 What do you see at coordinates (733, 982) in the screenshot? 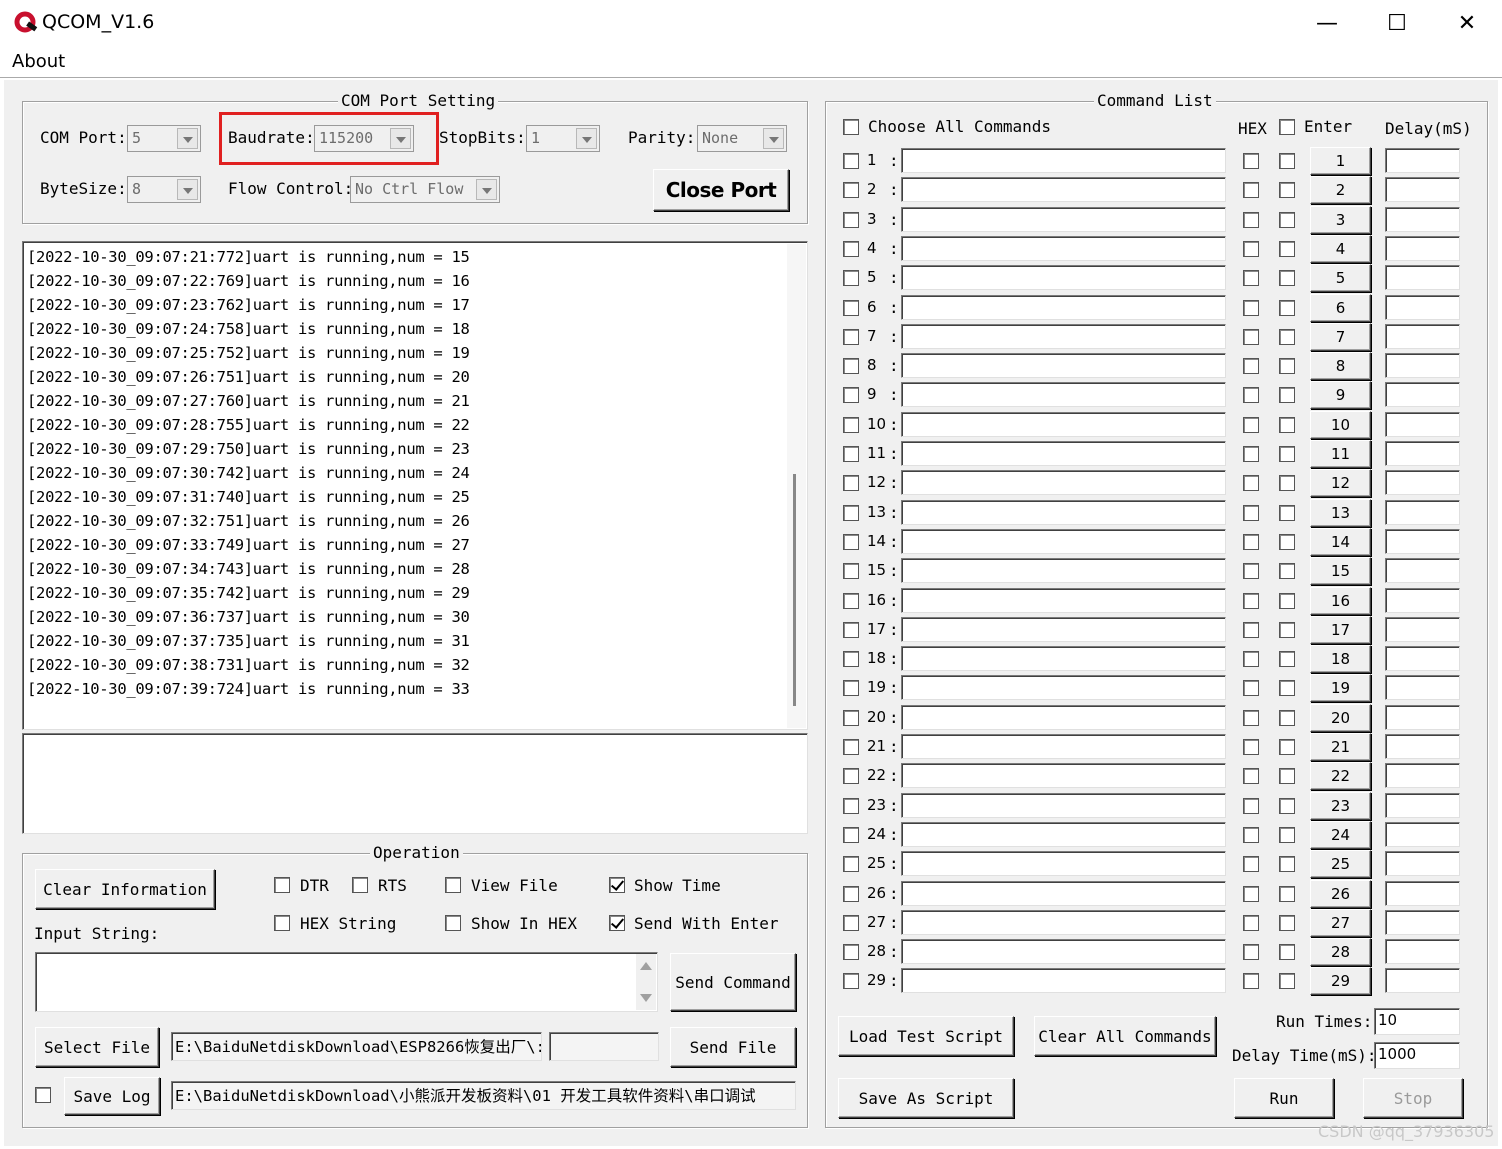
I see `send-command-button: Send Command` at bounding box center [733, 982].